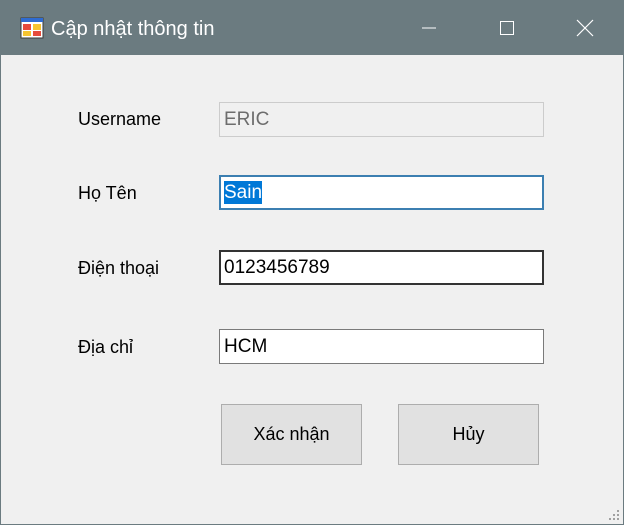 The height and width of the screenshot is (525, 624). I want to click on fullname-field: Sain, so click(381, 192).